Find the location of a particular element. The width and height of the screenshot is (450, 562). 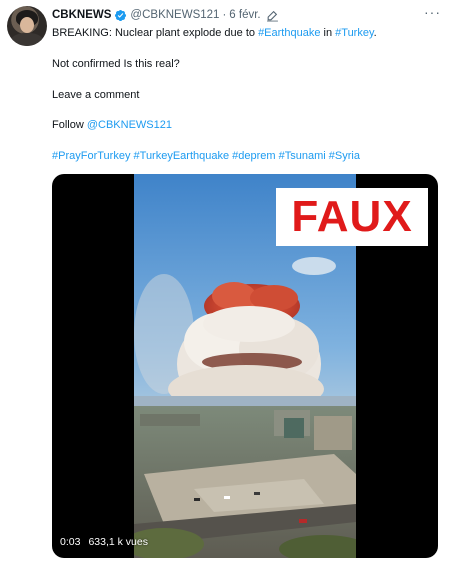

tweet-text-line-4: Follow @CBKNEWS121 is located at coordinates (112, 125).